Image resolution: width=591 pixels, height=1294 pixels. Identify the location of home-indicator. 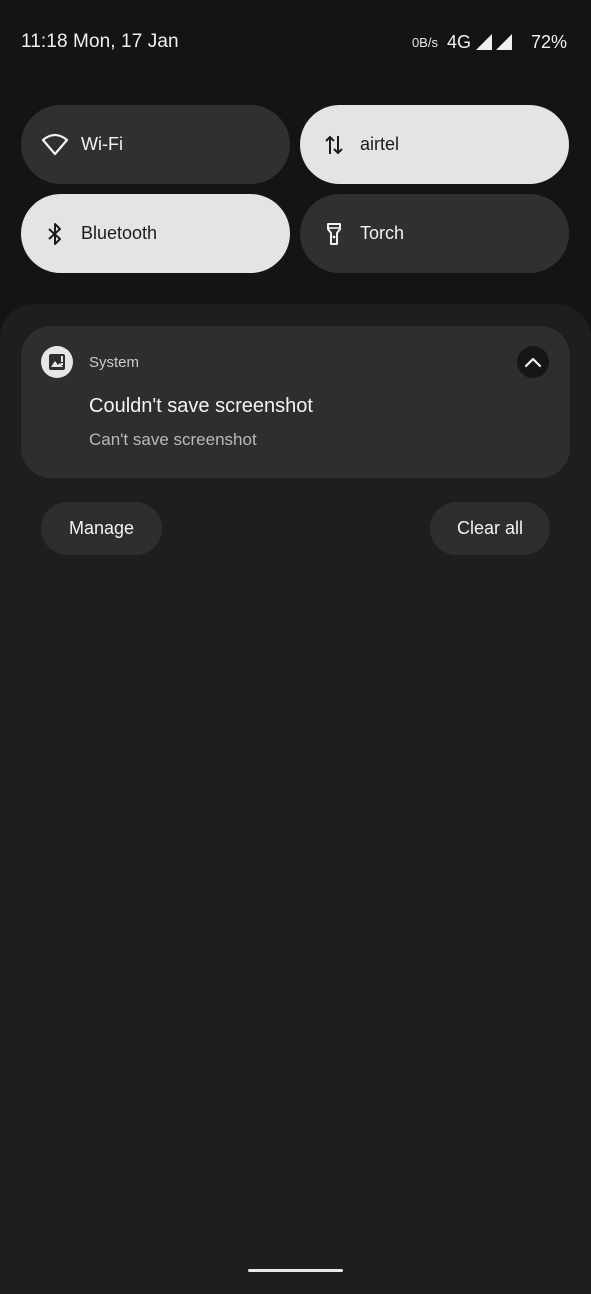
(295, 1270).